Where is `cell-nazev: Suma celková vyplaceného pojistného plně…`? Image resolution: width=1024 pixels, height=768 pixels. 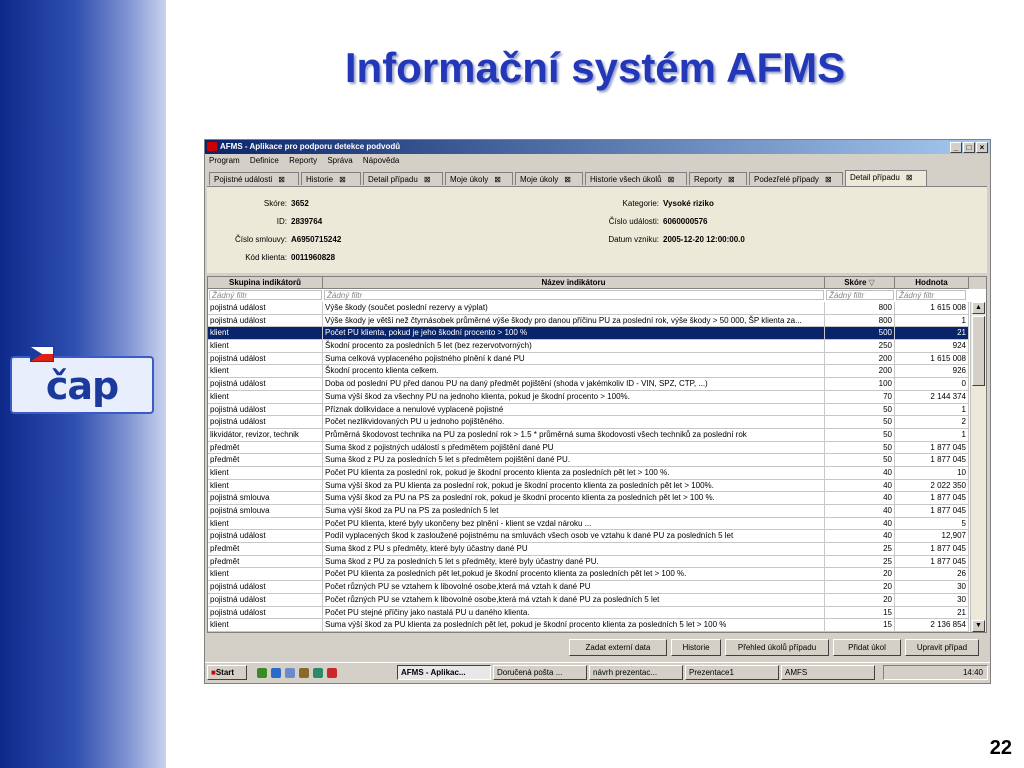 cell-nazev: Suma celková vyplaceného pojistného plně… is located at coordinates (574, 358).